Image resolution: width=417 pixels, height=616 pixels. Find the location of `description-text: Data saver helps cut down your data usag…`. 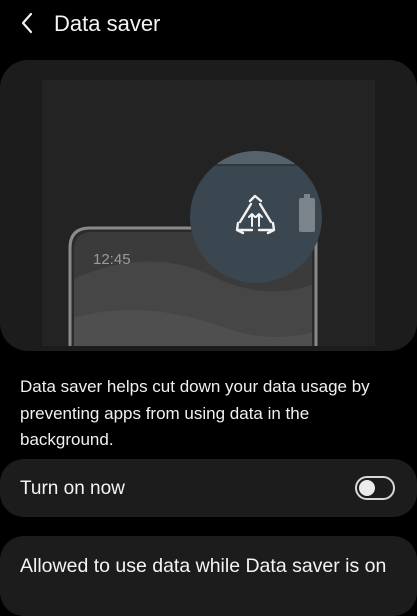

description-text: Data saver helps cut down your data usag… is located at coordinates (195, 413).